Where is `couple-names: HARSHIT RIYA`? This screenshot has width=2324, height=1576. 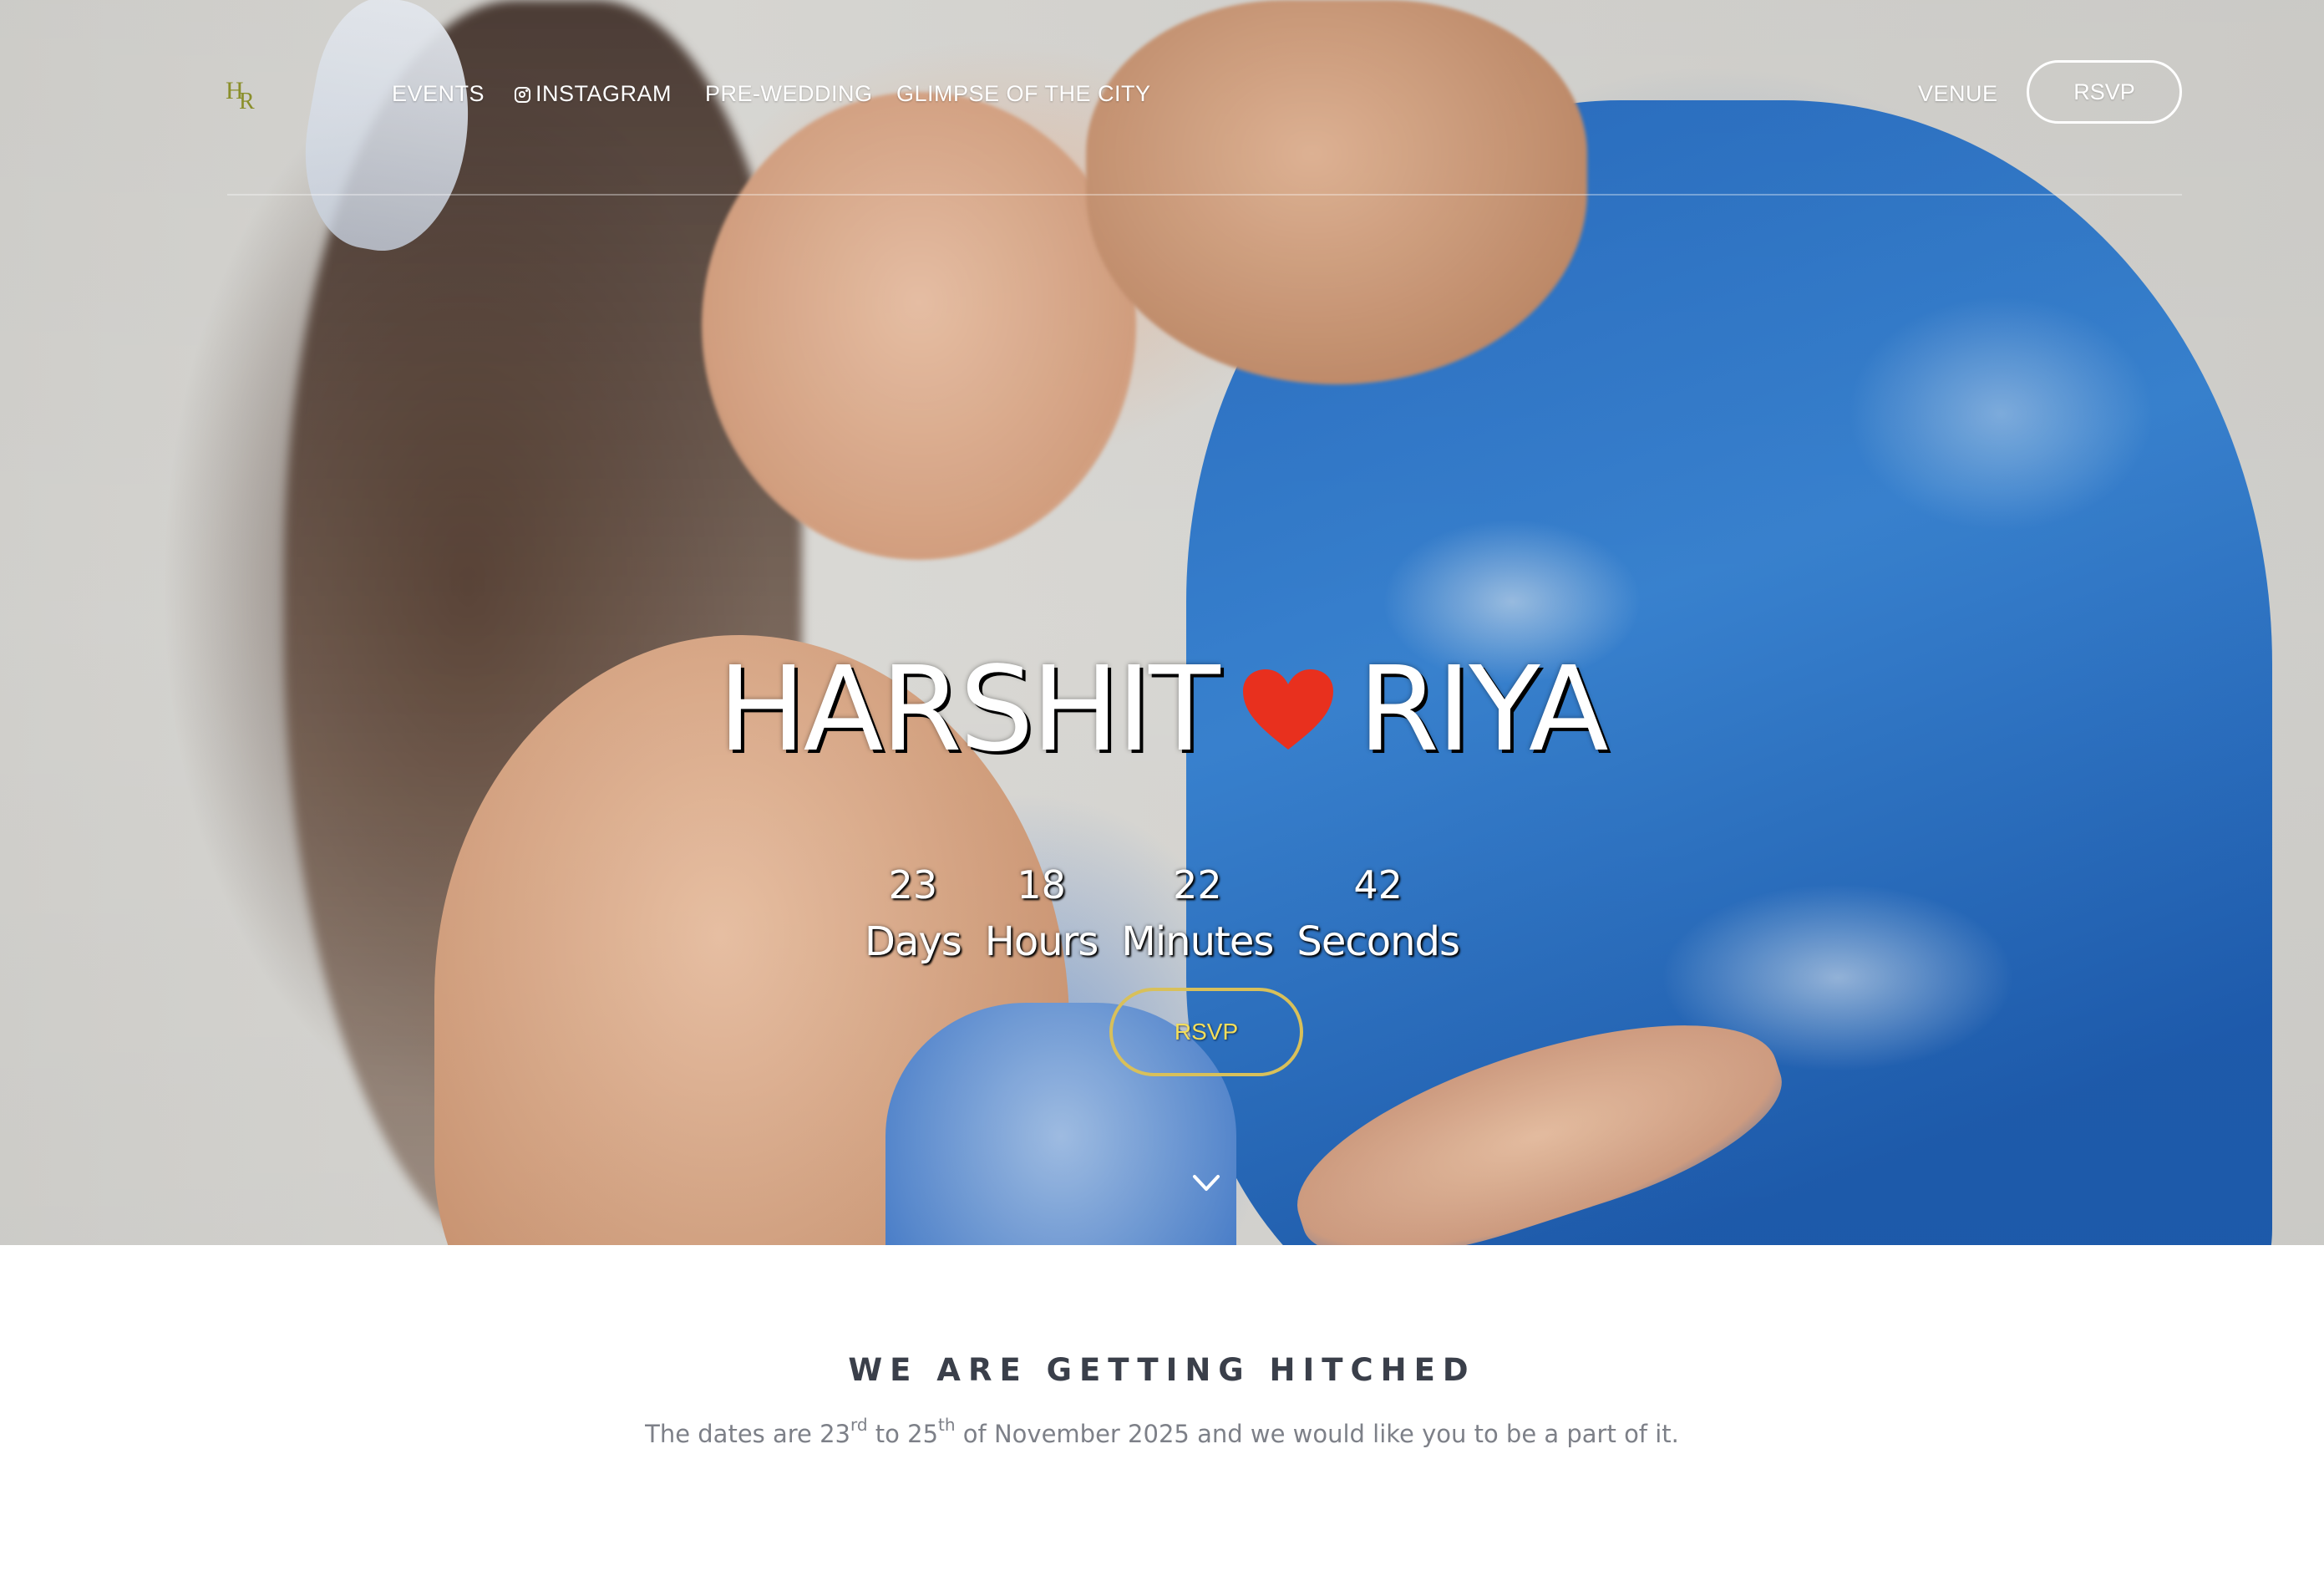 couple-names: HARSHIT RIYA is located at coordinates (1162, 710).